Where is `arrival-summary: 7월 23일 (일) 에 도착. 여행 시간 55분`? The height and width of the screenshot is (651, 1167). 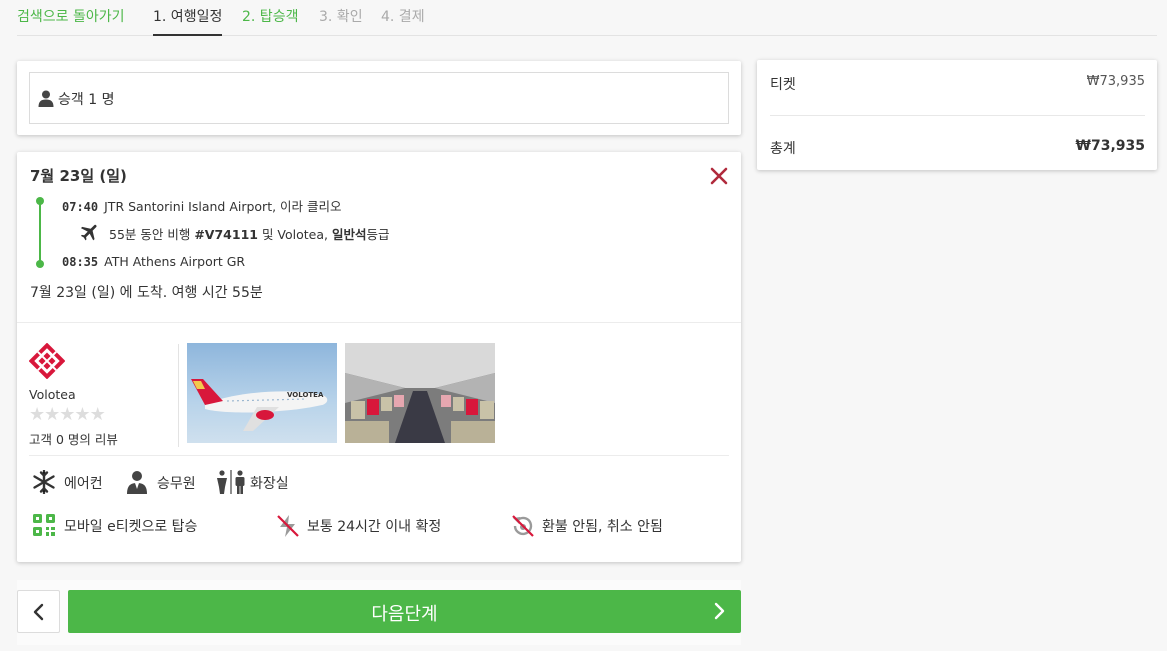 arrival-summary: 7월 23일 (일) 에 도착. 여행 시간 55분 is located at coordinates (146, 293).